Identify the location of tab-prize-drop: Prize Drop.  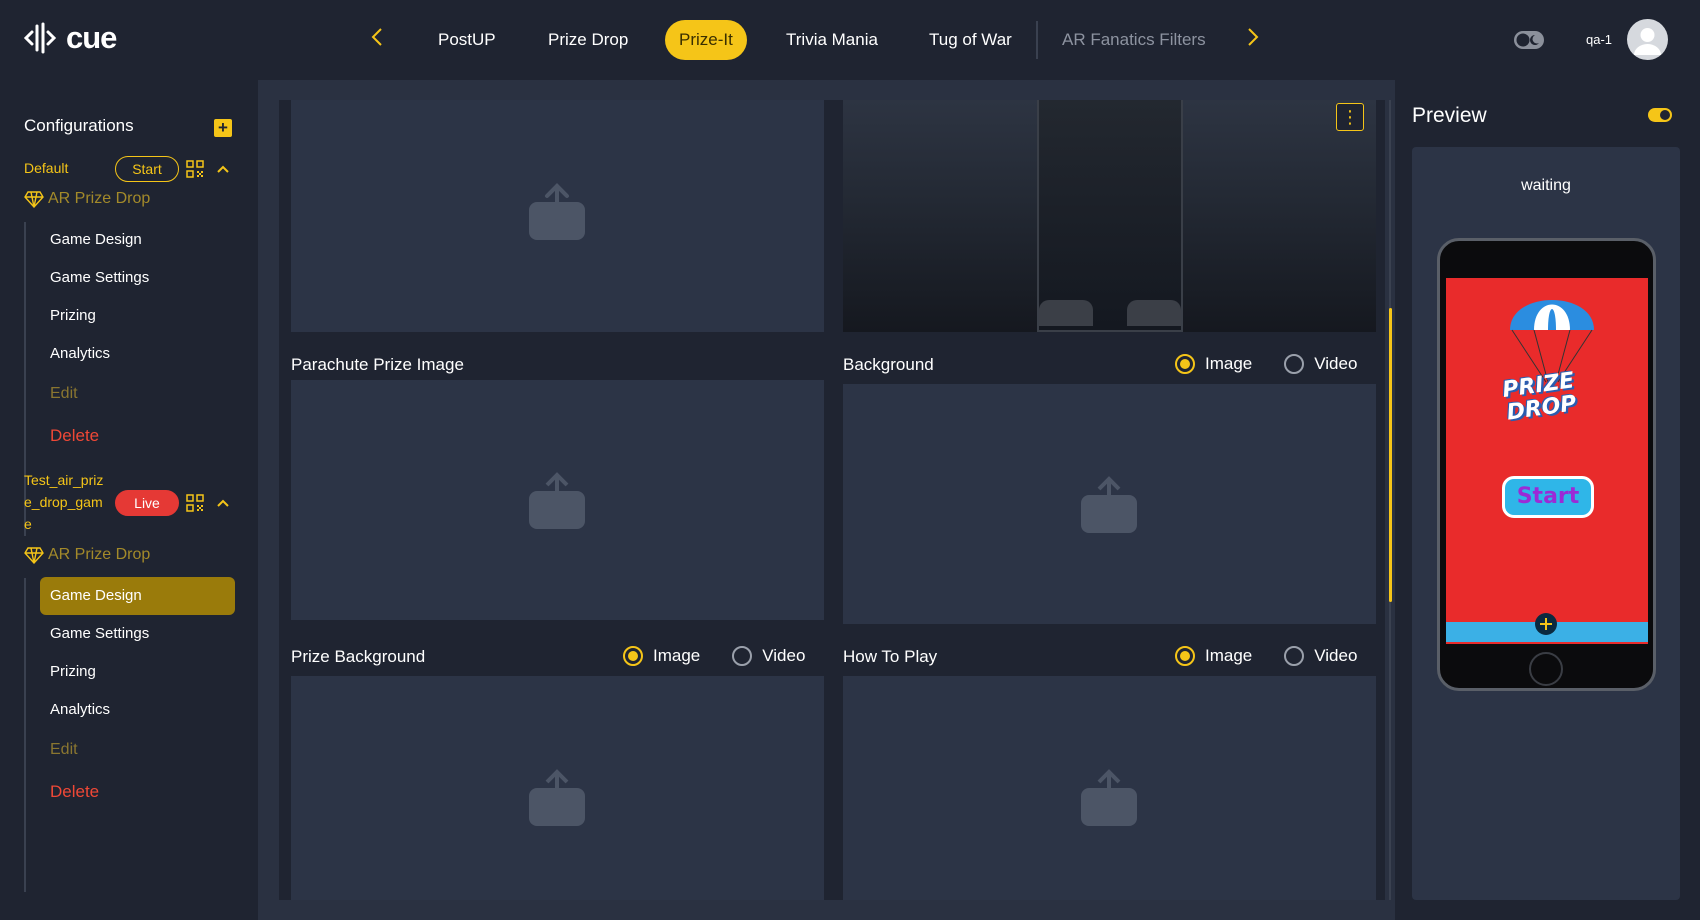
(588, 40).